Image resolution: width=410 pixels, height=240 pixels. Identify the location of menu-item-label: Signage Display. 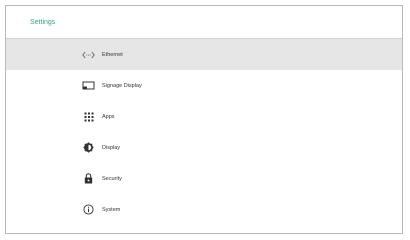
(122, 85).